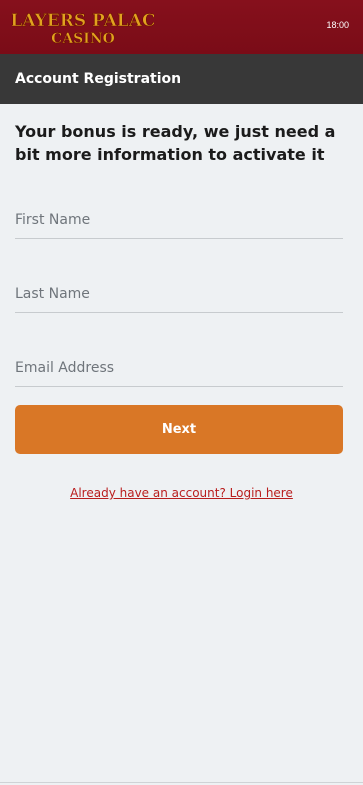 The image size is (363, 785). I want to click on top-bar: PLAYERS PALACE CASINO 18:00, so click(181, 27).